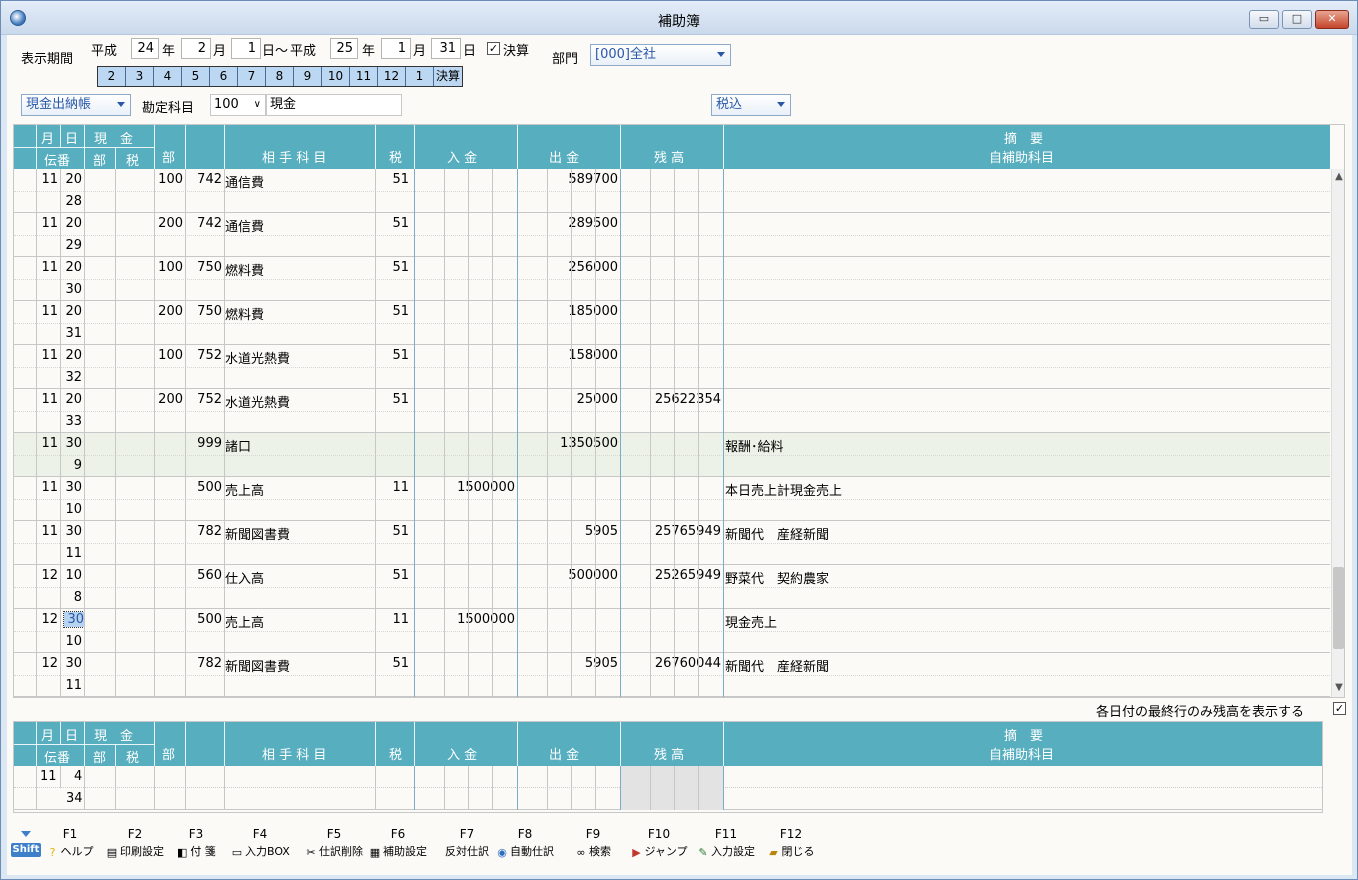  Describe the element at coordinates (336, 76) in the screenshot. I see `tab-month: 10` at that location.